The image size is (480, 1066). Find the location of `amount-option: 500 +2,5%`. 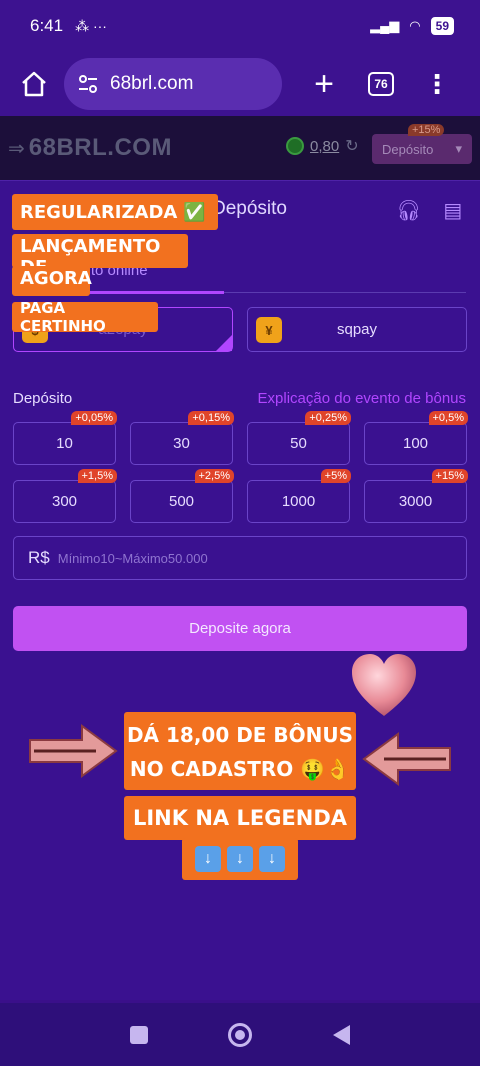

amount-option: 500 +2,5% is located at coordinates (182, 496).